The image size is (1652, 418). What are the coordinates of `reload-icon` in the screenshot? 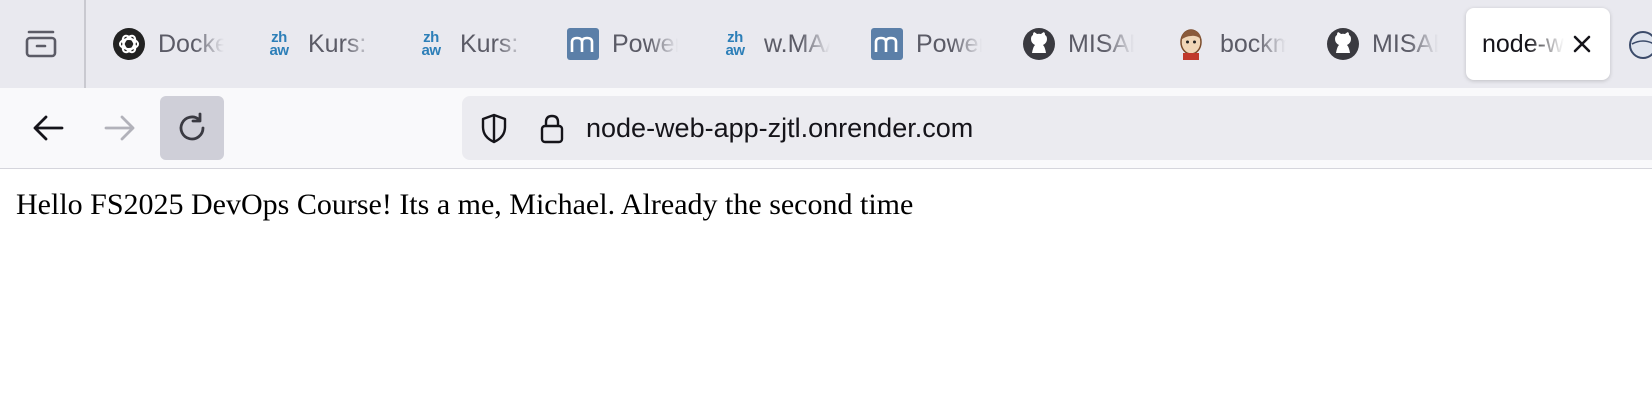 It's located at (192, 126).